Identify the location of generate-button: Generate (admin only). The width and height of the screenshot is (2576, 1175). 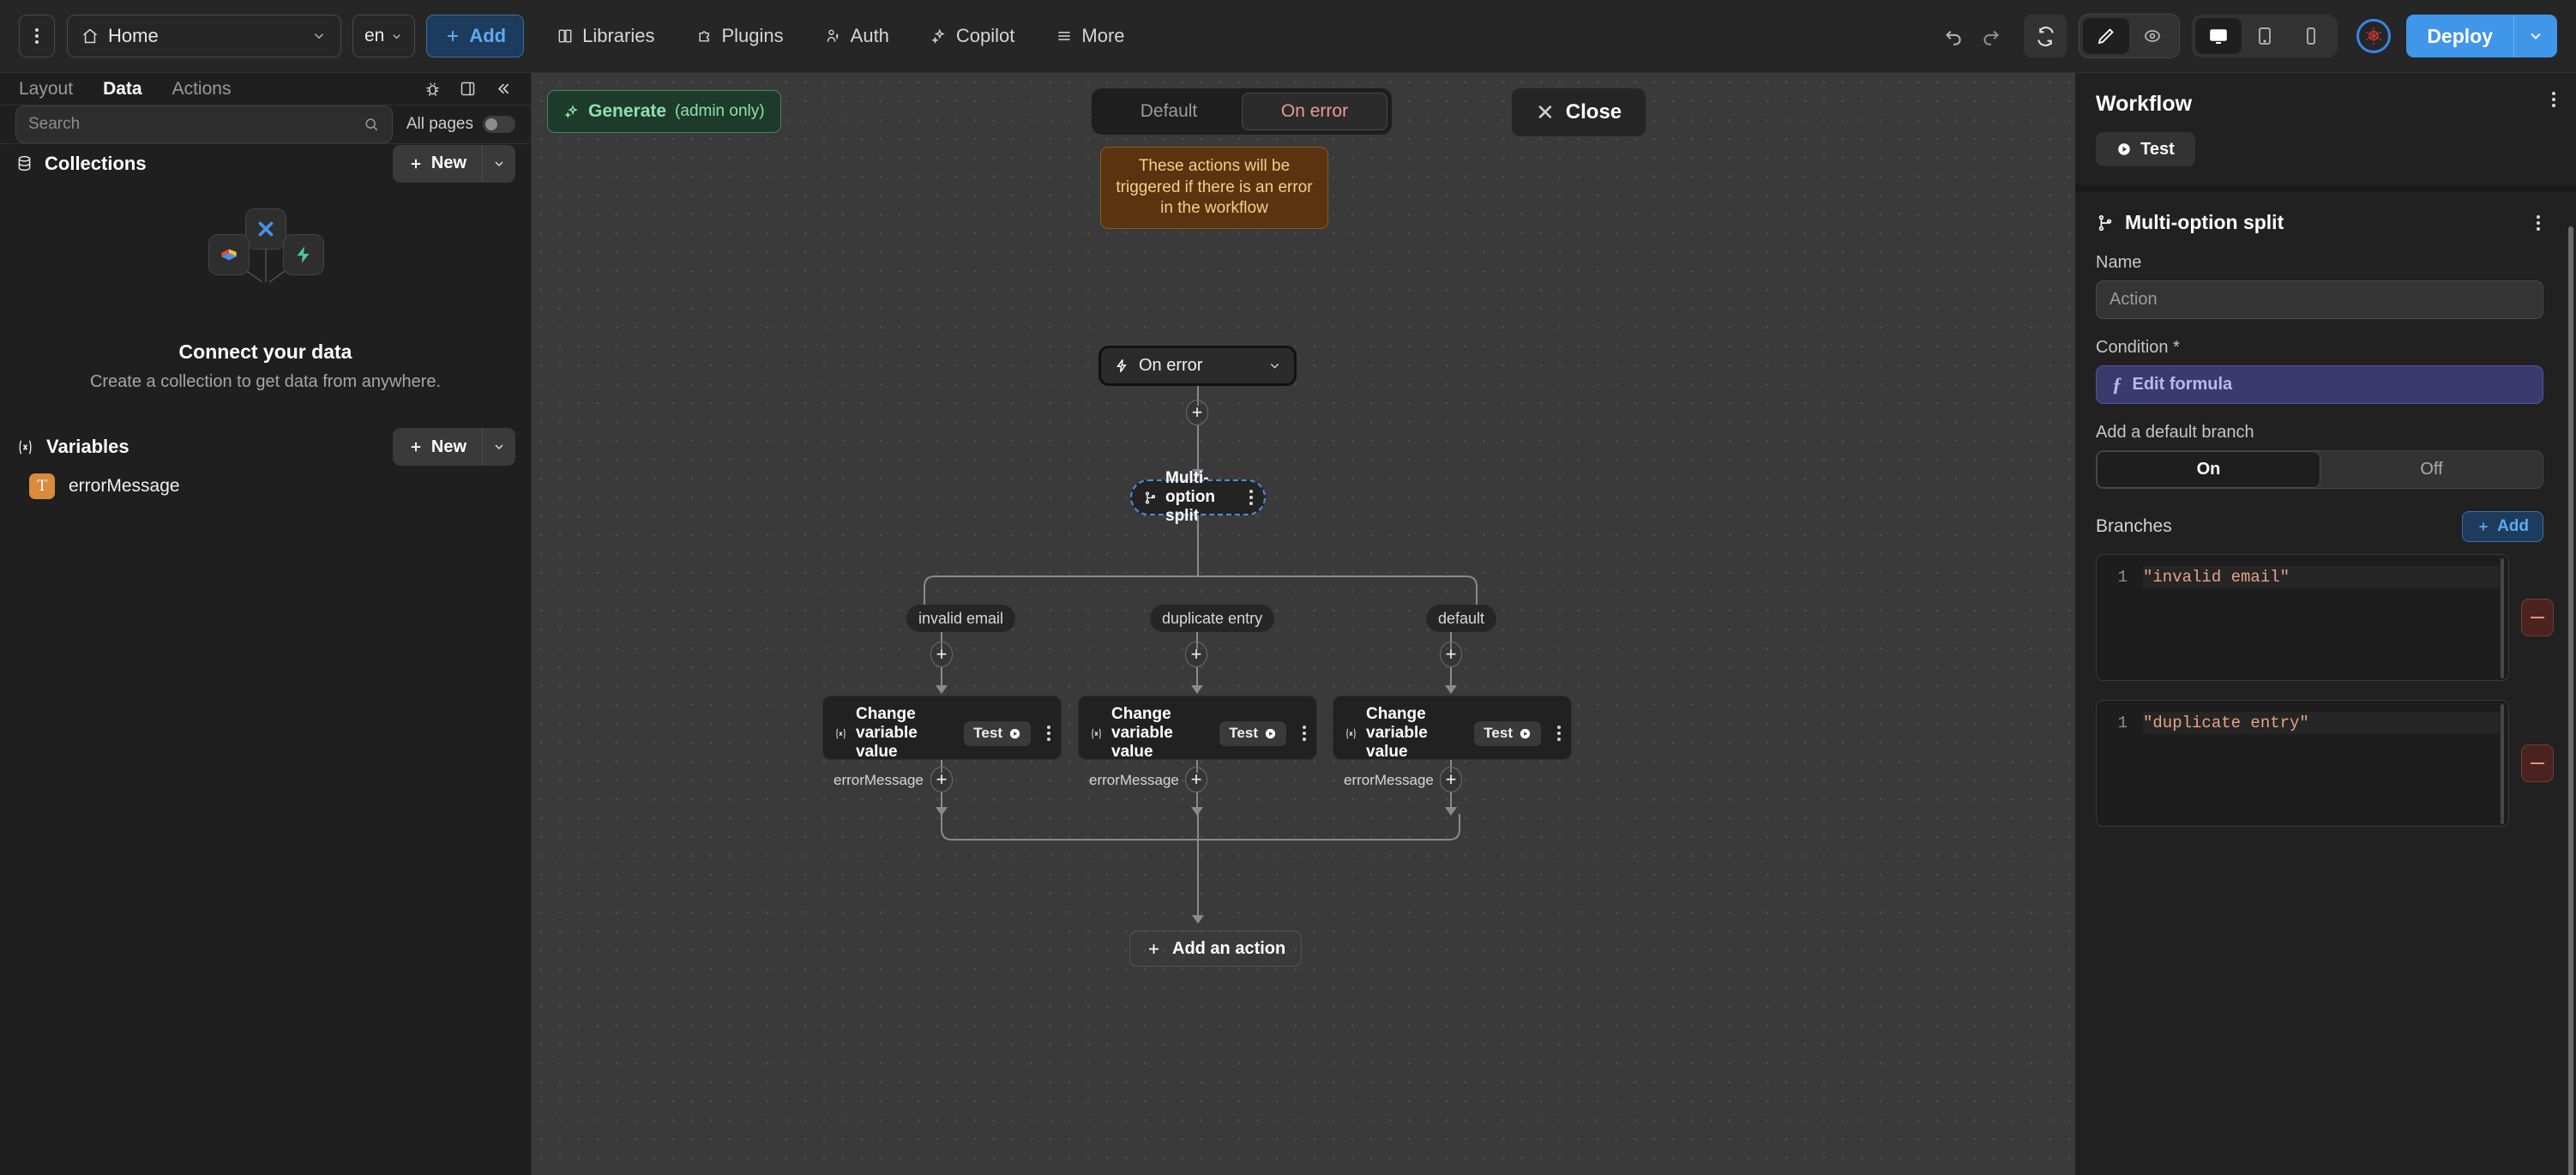
(664, 111).